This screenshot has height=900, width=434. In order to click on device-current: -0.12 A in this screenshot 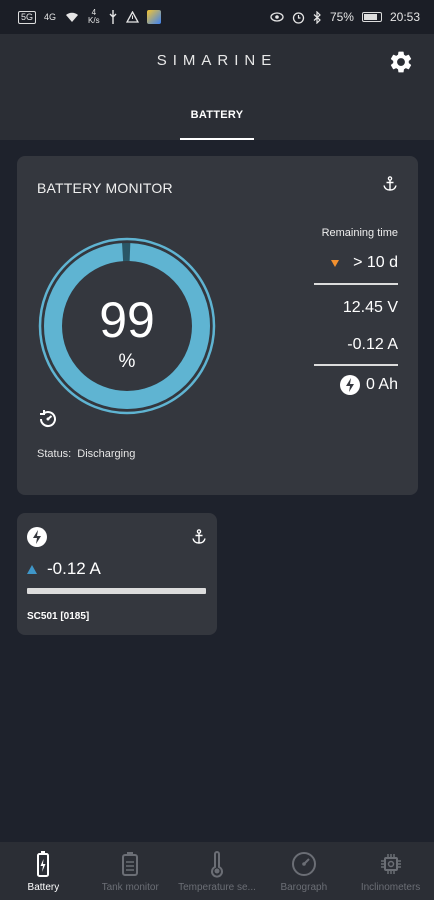, I will do `click(64, 569)`.